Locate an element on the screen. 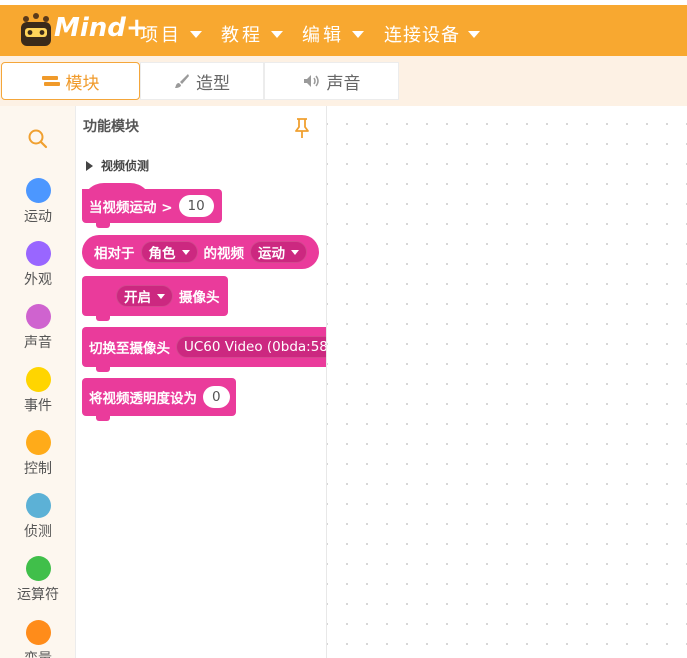 The height and width of the screenshot is (658, 687). search-icon is located at coordinates (38, 139).